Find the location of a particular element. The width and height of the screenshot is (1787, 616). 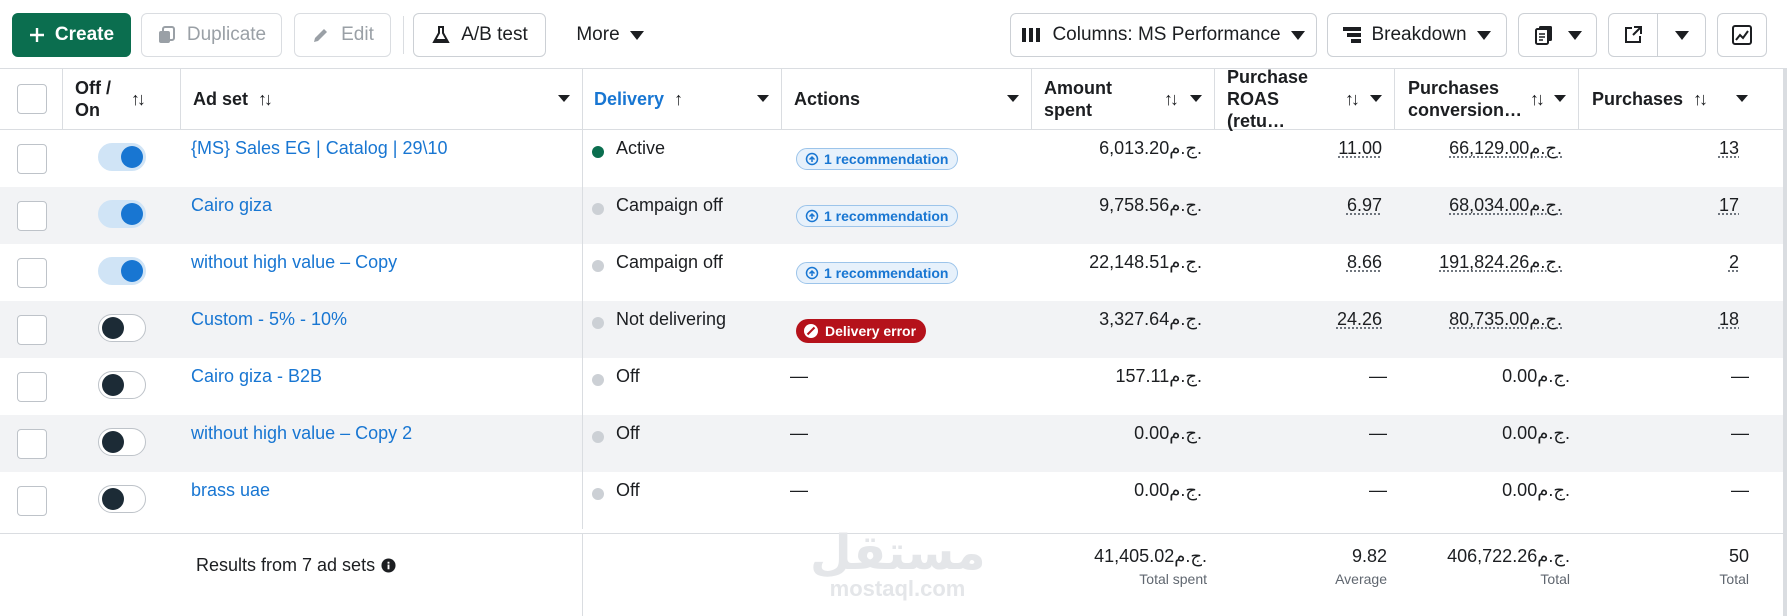

header-ad-set: Ad set ↑↓ is located at coordinates (387, 99).